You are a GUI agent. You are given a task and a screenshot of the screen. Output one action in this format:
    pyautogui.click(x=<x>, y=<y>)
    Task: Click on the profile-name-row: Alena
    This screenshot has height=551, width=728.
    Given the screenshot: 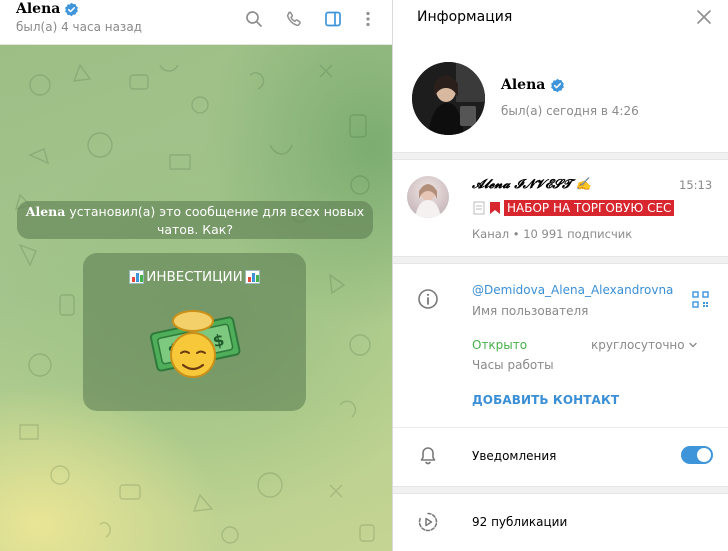 What is the action you would take?
    pyautogui.click(x=533, y=85)
    